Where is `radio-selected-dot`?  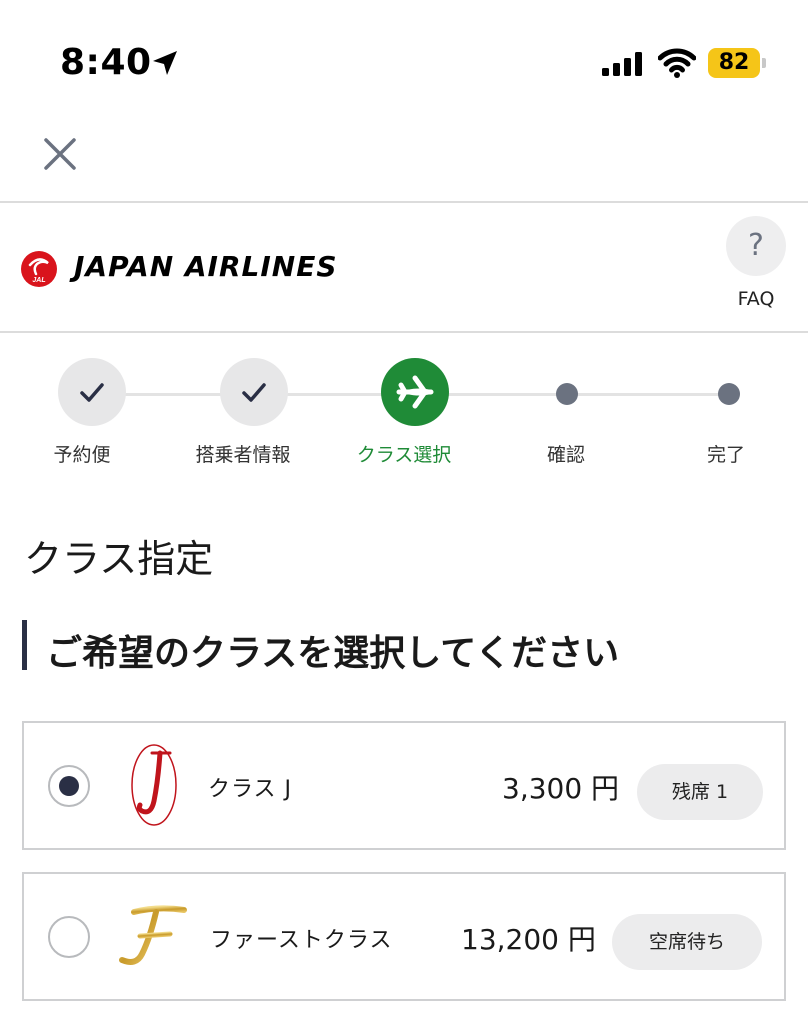 radio-selected-dot is located at coordinates (69, 786).